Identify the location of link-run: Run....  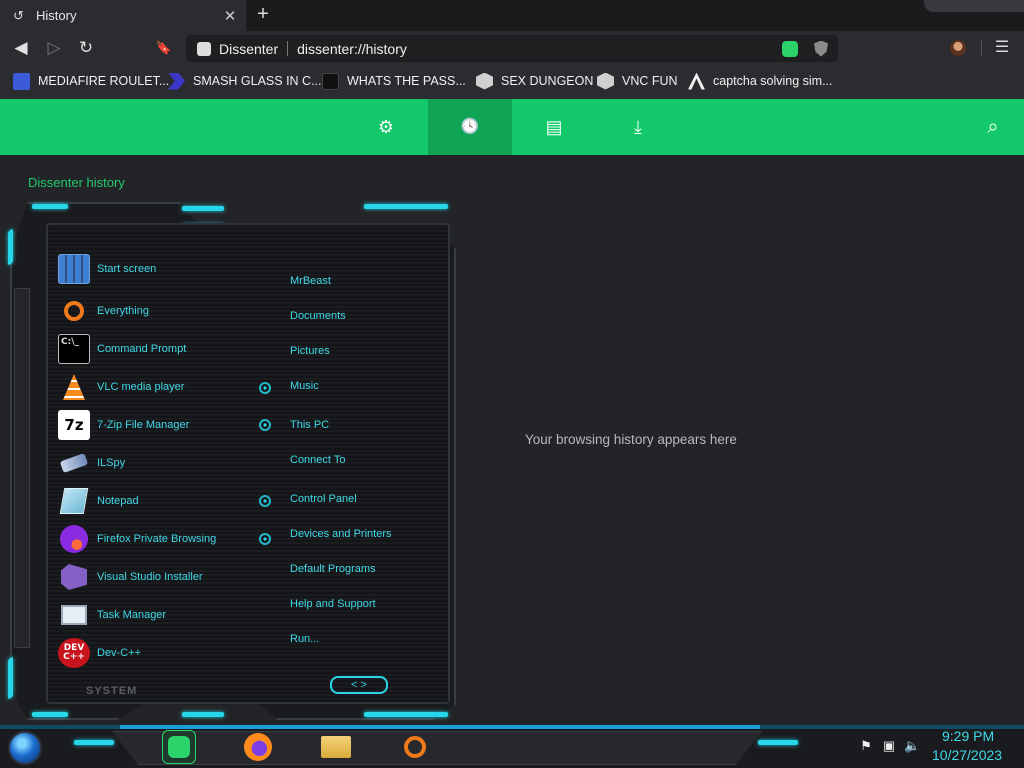
(304, 639).